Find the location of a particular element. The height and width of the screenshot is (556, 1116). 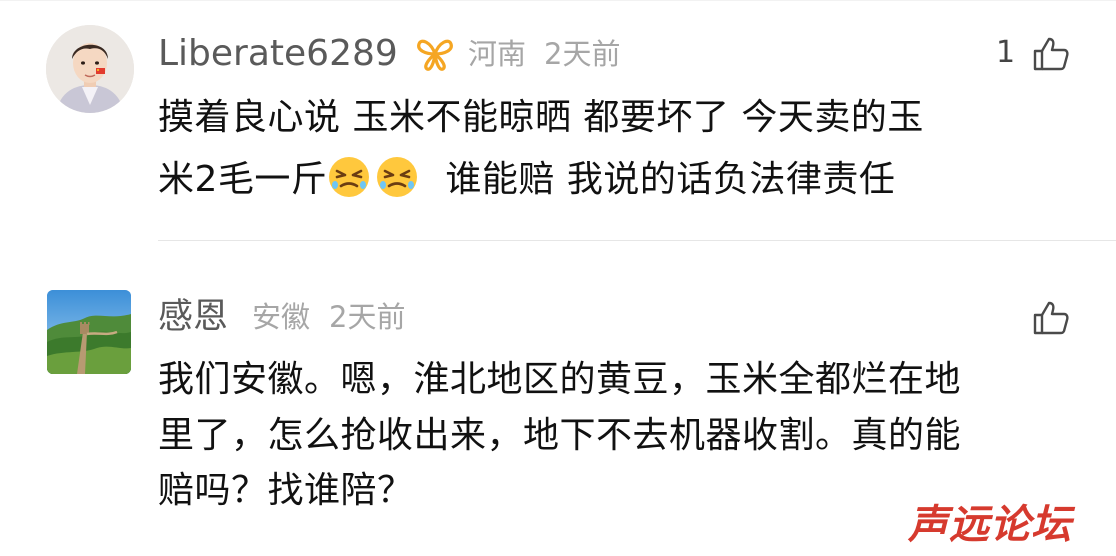

comment-text-line: 摸着良心说 玉米不能晾晒 都要坏了 今天卖的玉 is located at coordinates (541, 117).